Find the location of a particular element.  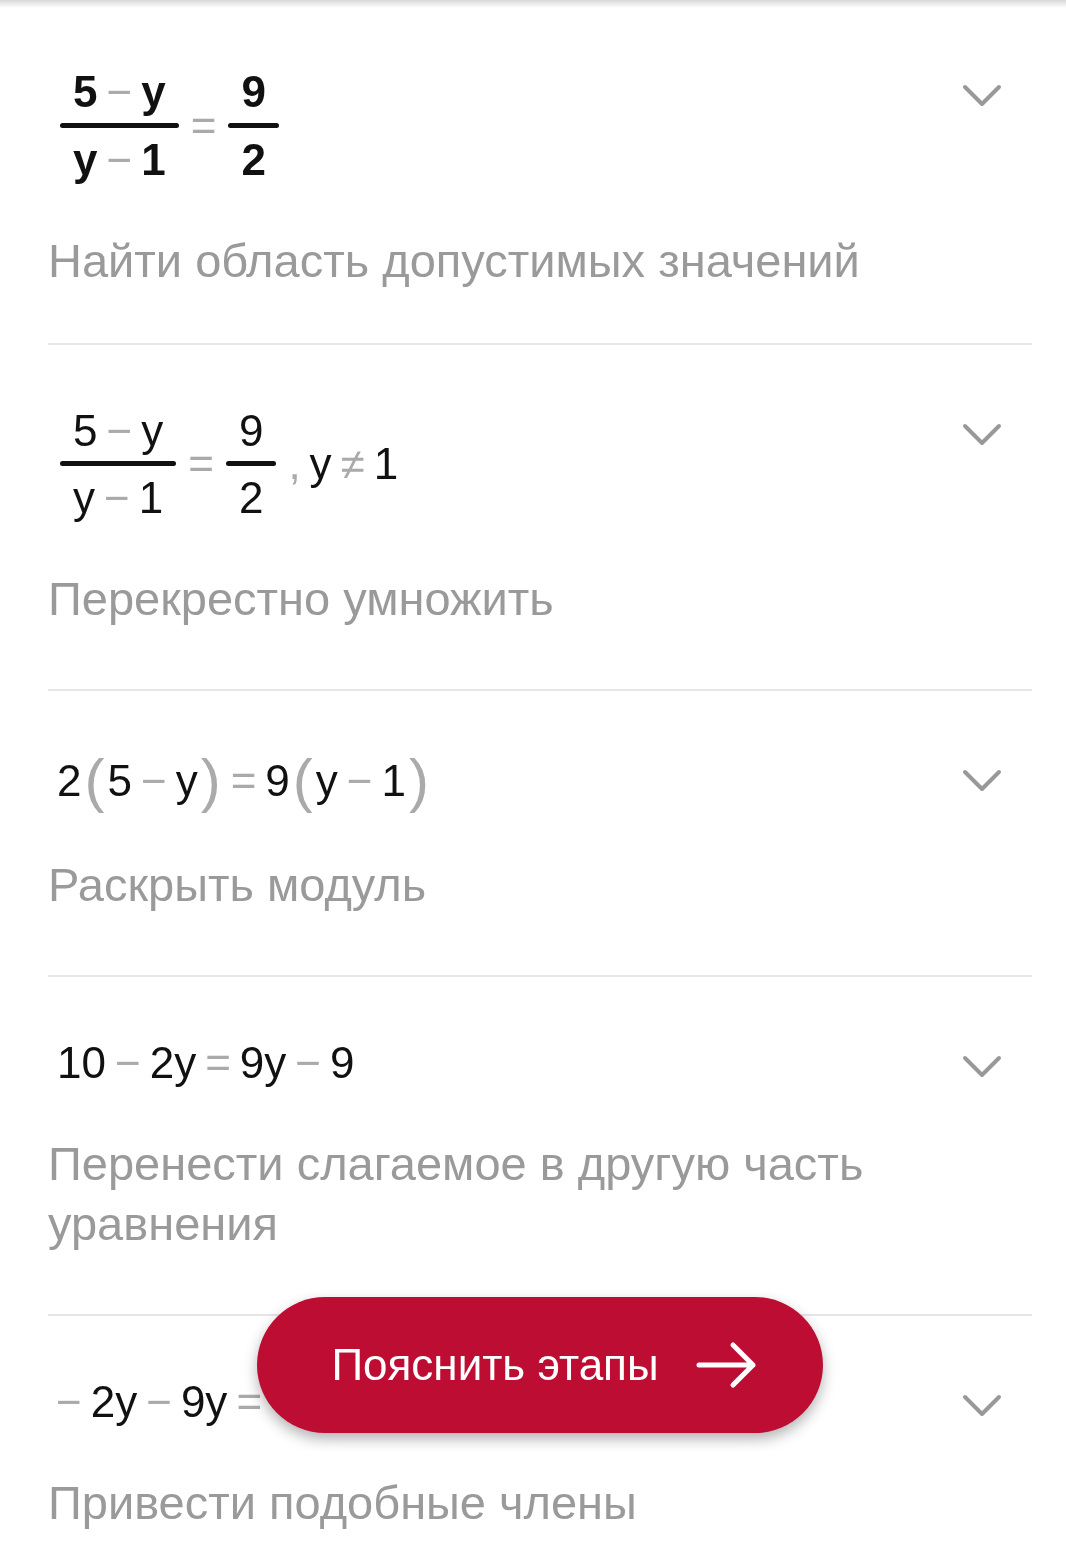

step-description: Перекрестно умножить is located at coordinates (301, 599).